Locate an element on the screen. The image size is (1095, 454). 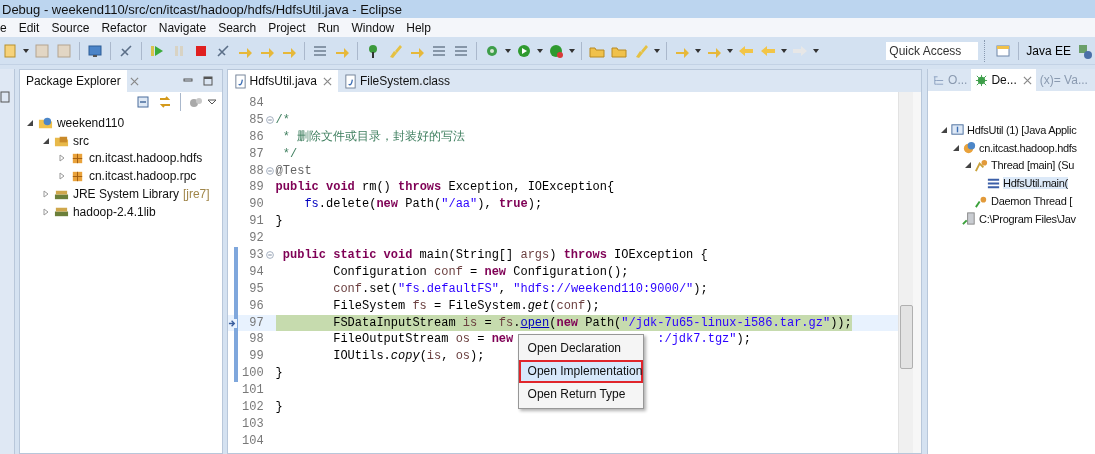
line-number: 88 is located at coordinates (256, 171).